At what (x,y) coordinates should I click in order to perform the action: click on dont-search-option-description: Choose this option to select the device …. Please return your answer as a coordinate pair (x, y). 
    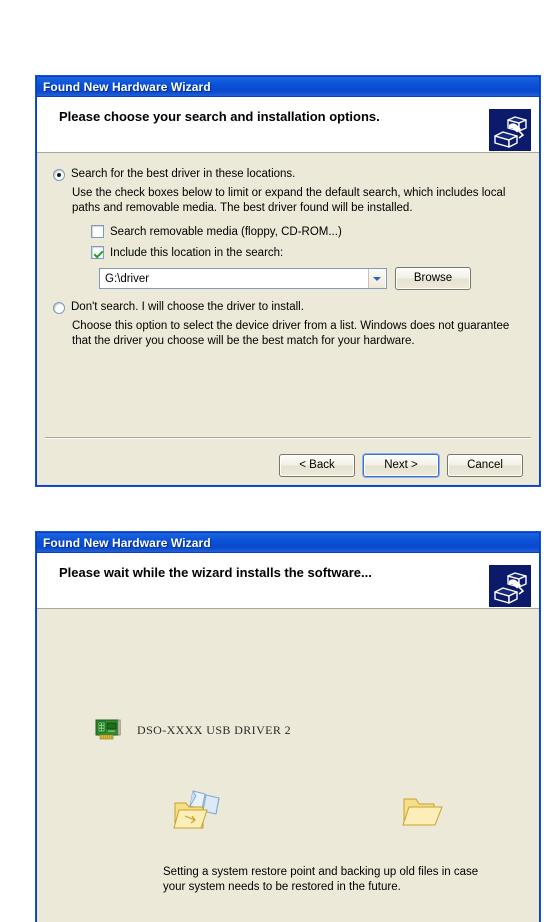
    Looking at the image, I should click on (291, 333).